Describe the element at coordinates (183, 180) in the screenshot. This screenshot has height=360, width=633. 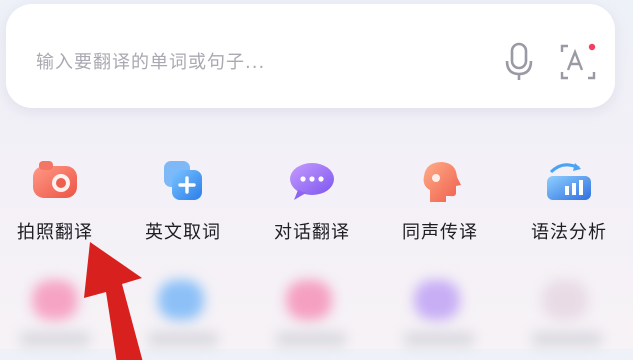
I see `word-pick-icon` at that location.